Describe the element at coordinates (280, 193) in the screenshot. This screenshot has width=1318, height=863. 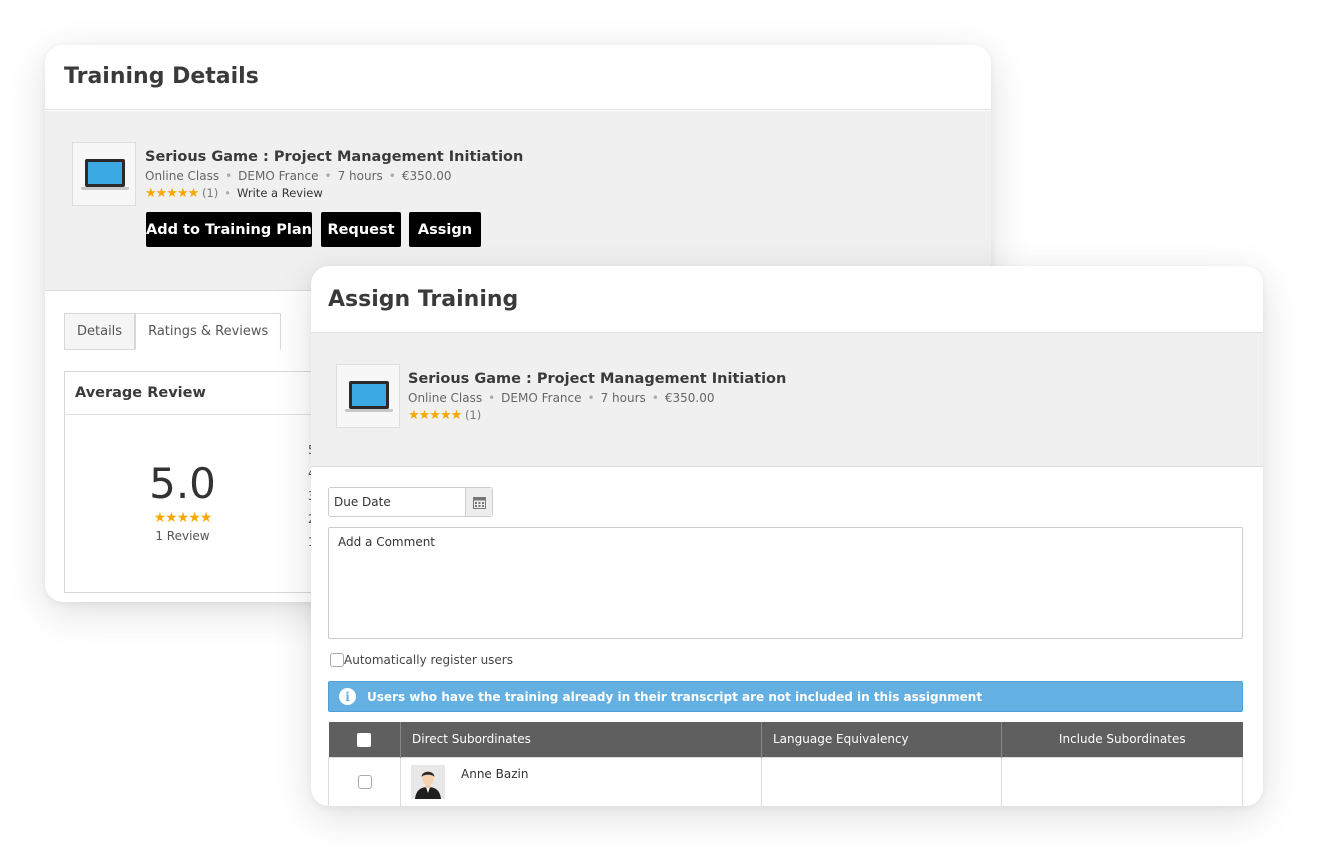
I see `write-review-link: Write a Review` at that location.